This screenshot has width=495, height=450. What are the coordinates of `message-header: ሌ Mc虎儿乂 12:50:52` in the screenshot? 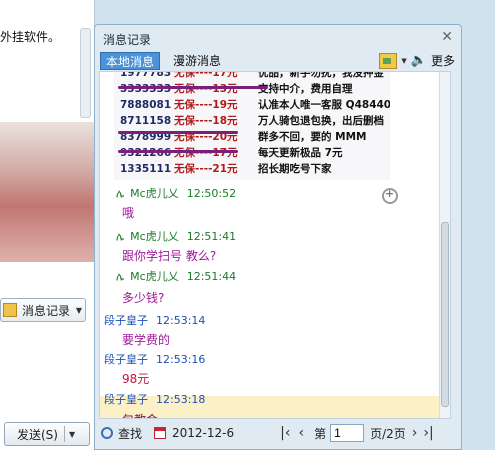 It's located at (176, 193).